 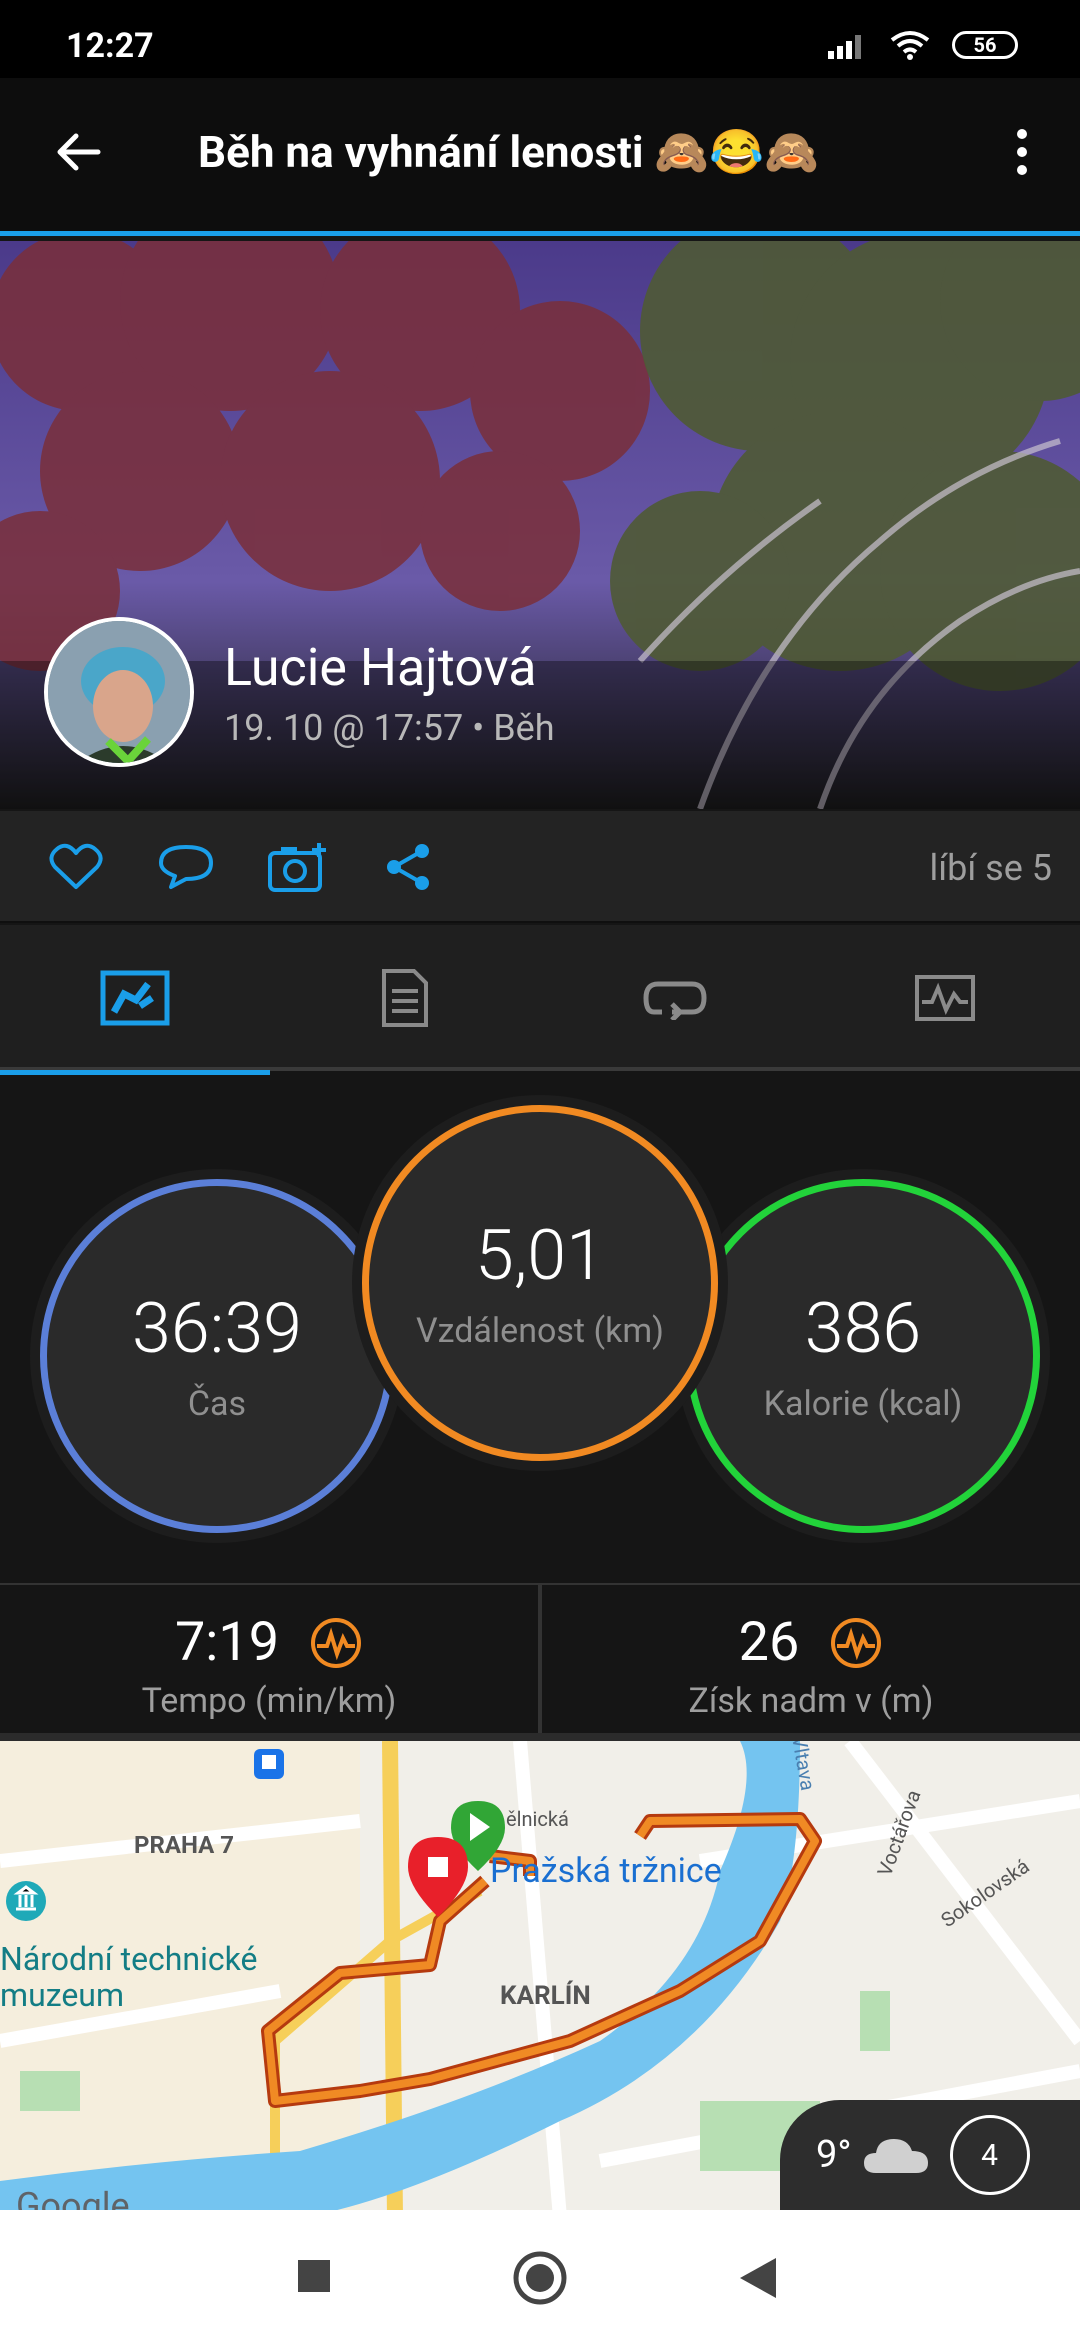 I want to click on status-time: 12:27, so click(x=110, y=46).